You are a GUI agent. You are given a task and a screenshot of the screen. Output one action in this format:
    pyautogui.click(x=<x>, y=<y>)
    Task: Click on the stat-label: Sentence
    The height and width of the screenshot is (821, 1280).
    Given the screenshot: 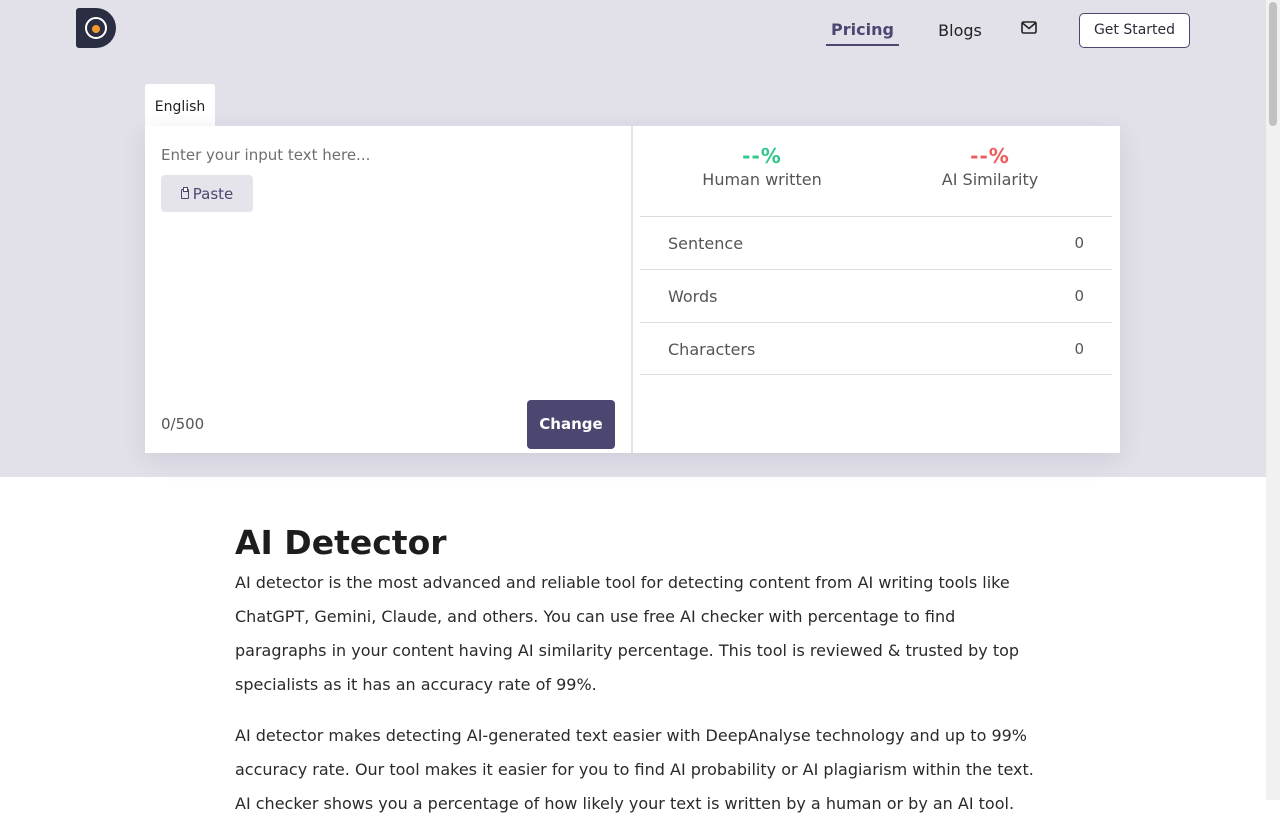 What is the action you would take?
    pyautogui.click(x=706, y=243)
    